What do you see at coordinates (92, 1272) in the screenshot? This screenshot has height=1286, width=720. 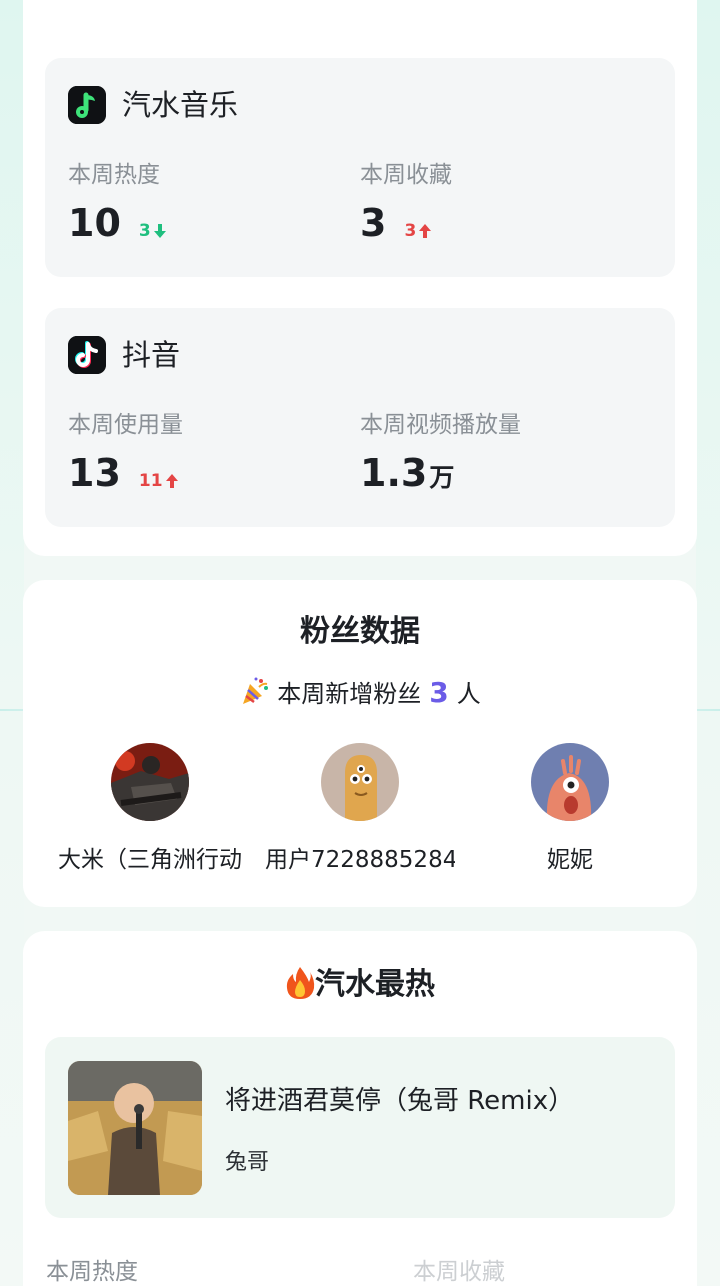 I see `hot-heat-label: 本周热度` at bounding box center [92, 1272].